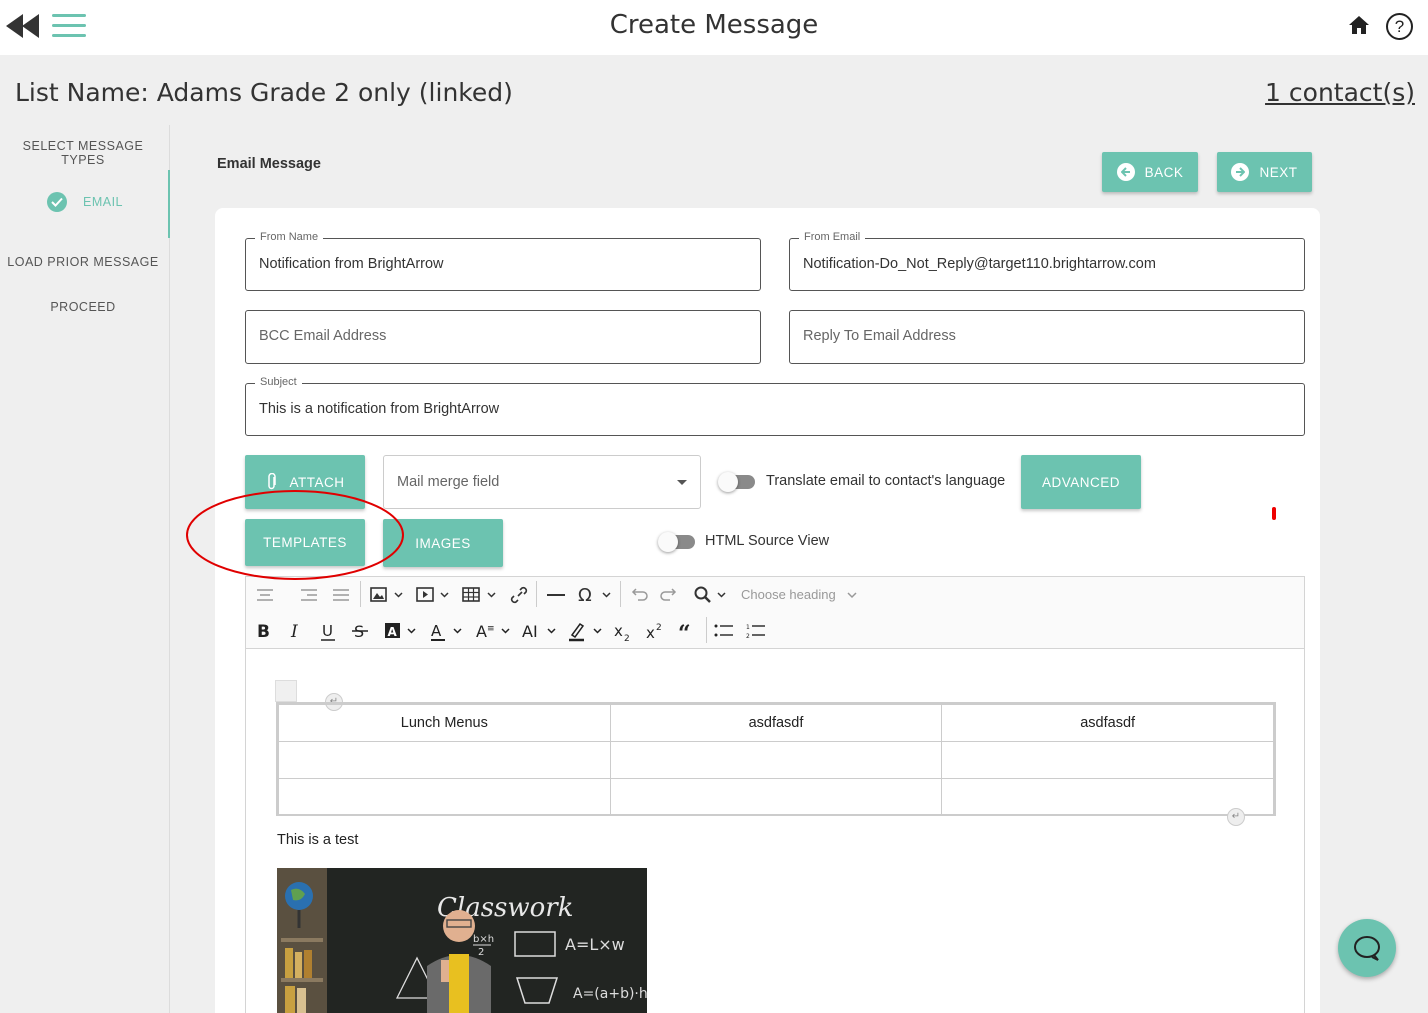 The height and width of the screenshot is (1013, 1428). What do you see at coordinates (103, 202) in the screenshot?
I see `sidebar-item-label: EMAIL` at bounding box center [103, 202].